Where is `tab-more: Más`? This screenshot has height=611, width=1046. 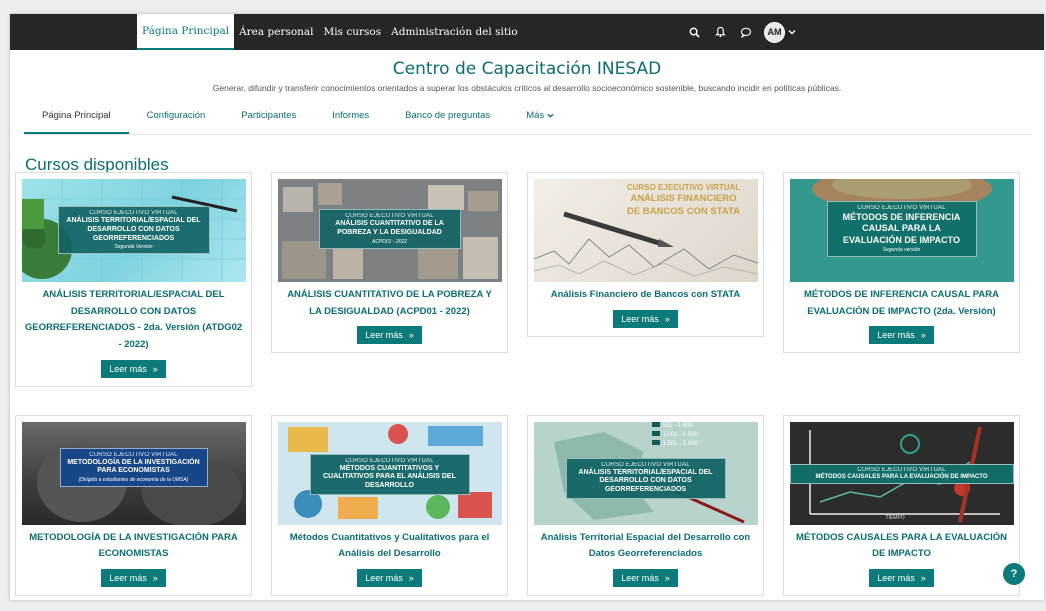
tab-more: Más is located at coordinates (540, 118).